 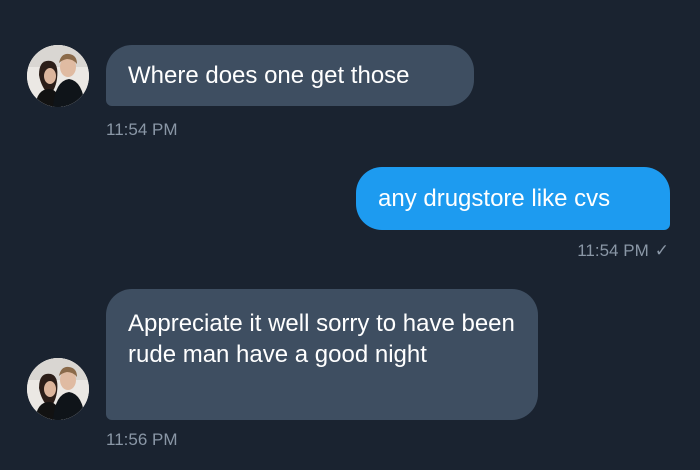 What do you see at coordinates (142, 439) in the screenshot?
I see `message-timestamp: 11:56 PM` at bounding box center [142, 439].